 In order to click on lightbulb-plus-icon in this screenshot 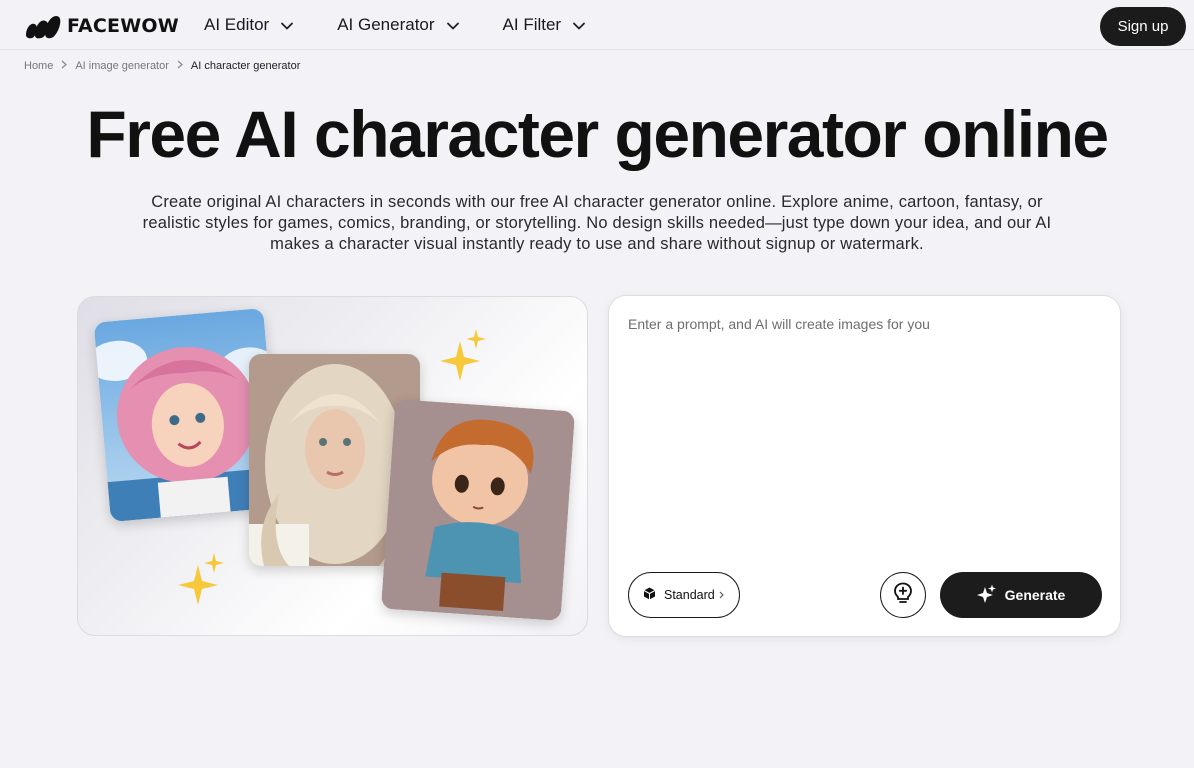, I will do `click(903, 595)`.